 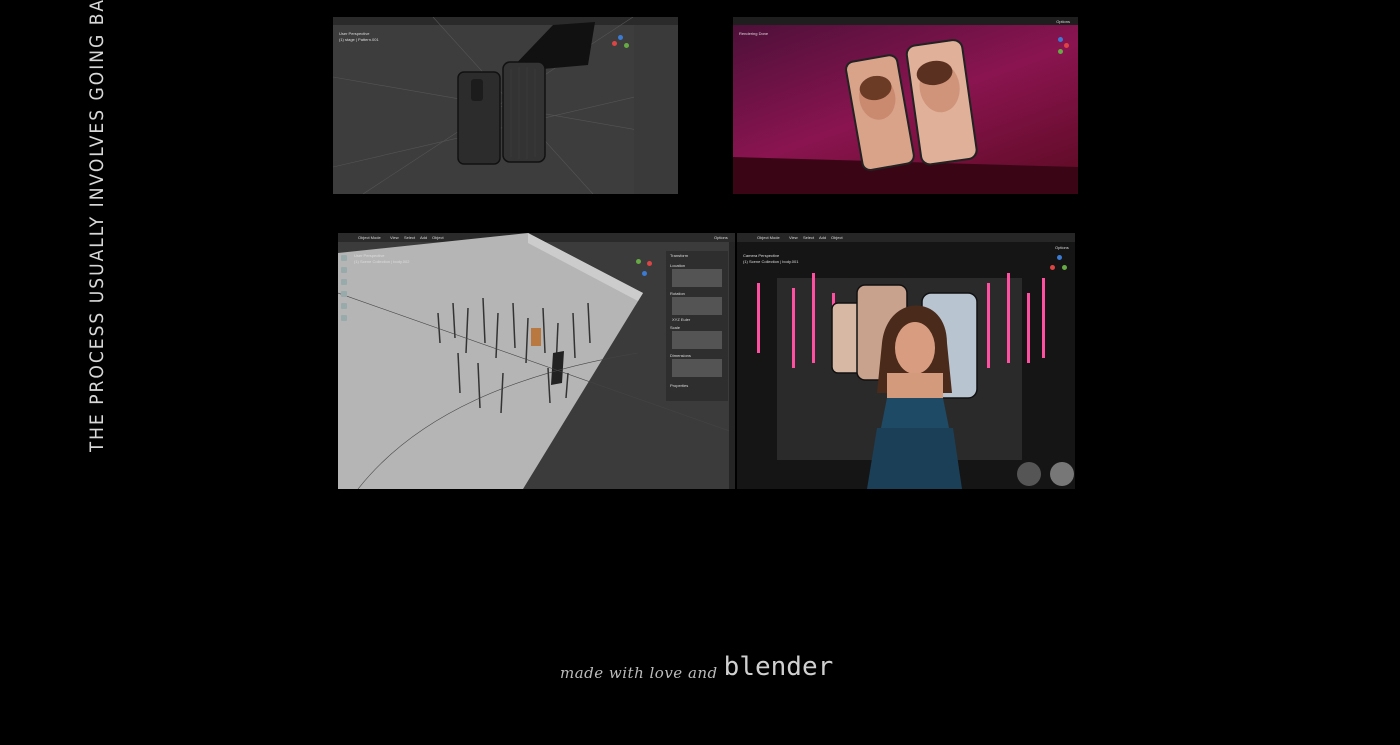 What do you see at coordinates (344, 282) in the screenshot?
I see `move-tool-icon` at bounding box center [344, 282].